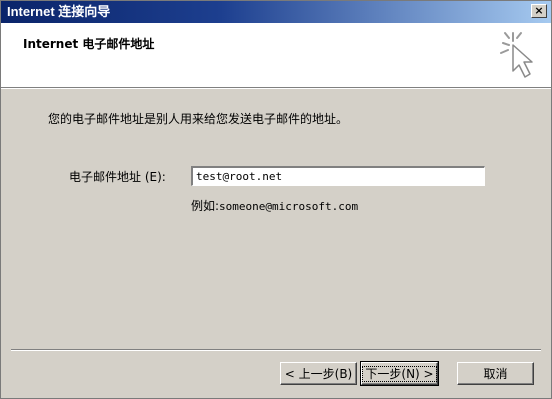  Describe the element at coordinates (276, 12) in the screenshot. I see `title-bar: Internet 连接向导 ×` at that location.